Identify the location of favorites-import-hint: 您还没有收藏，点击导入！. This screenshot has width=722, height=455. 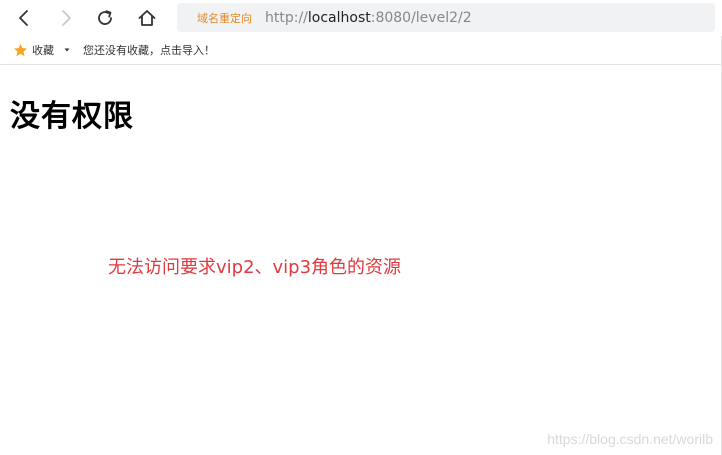
(149, 50).